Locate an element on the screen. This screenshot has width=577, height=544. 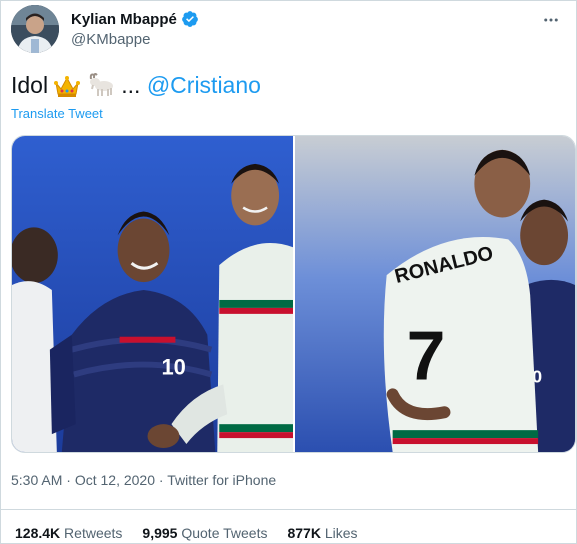
tweet-text-prefix: Idol is located at coordinates (30, 85).